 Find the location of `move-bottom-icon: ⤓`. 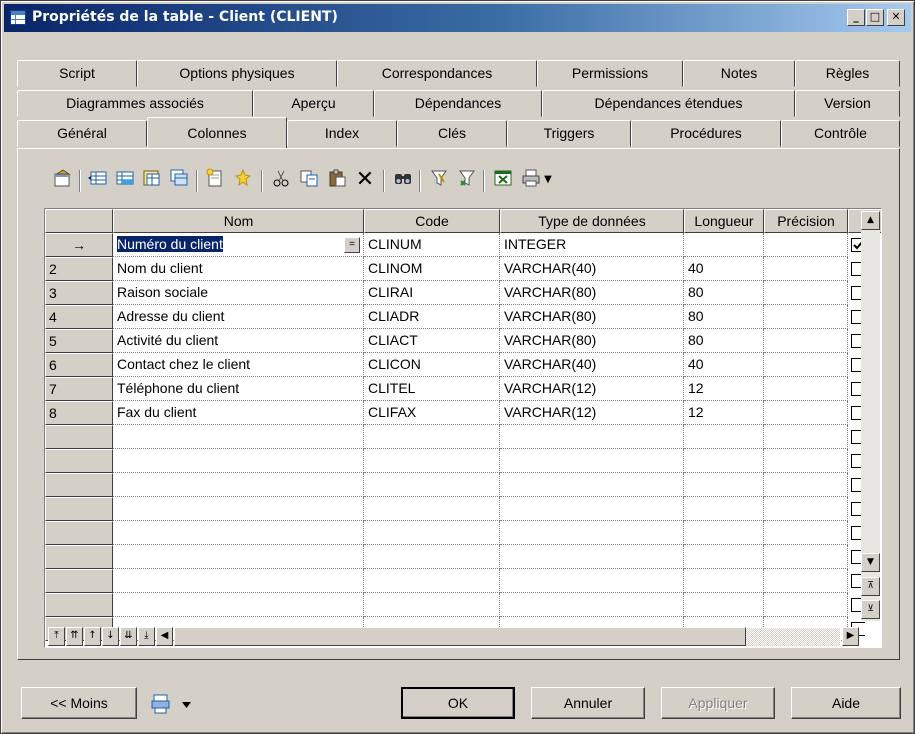

move-bottom-icon: ⤓ is located at coordinates (146, 636).